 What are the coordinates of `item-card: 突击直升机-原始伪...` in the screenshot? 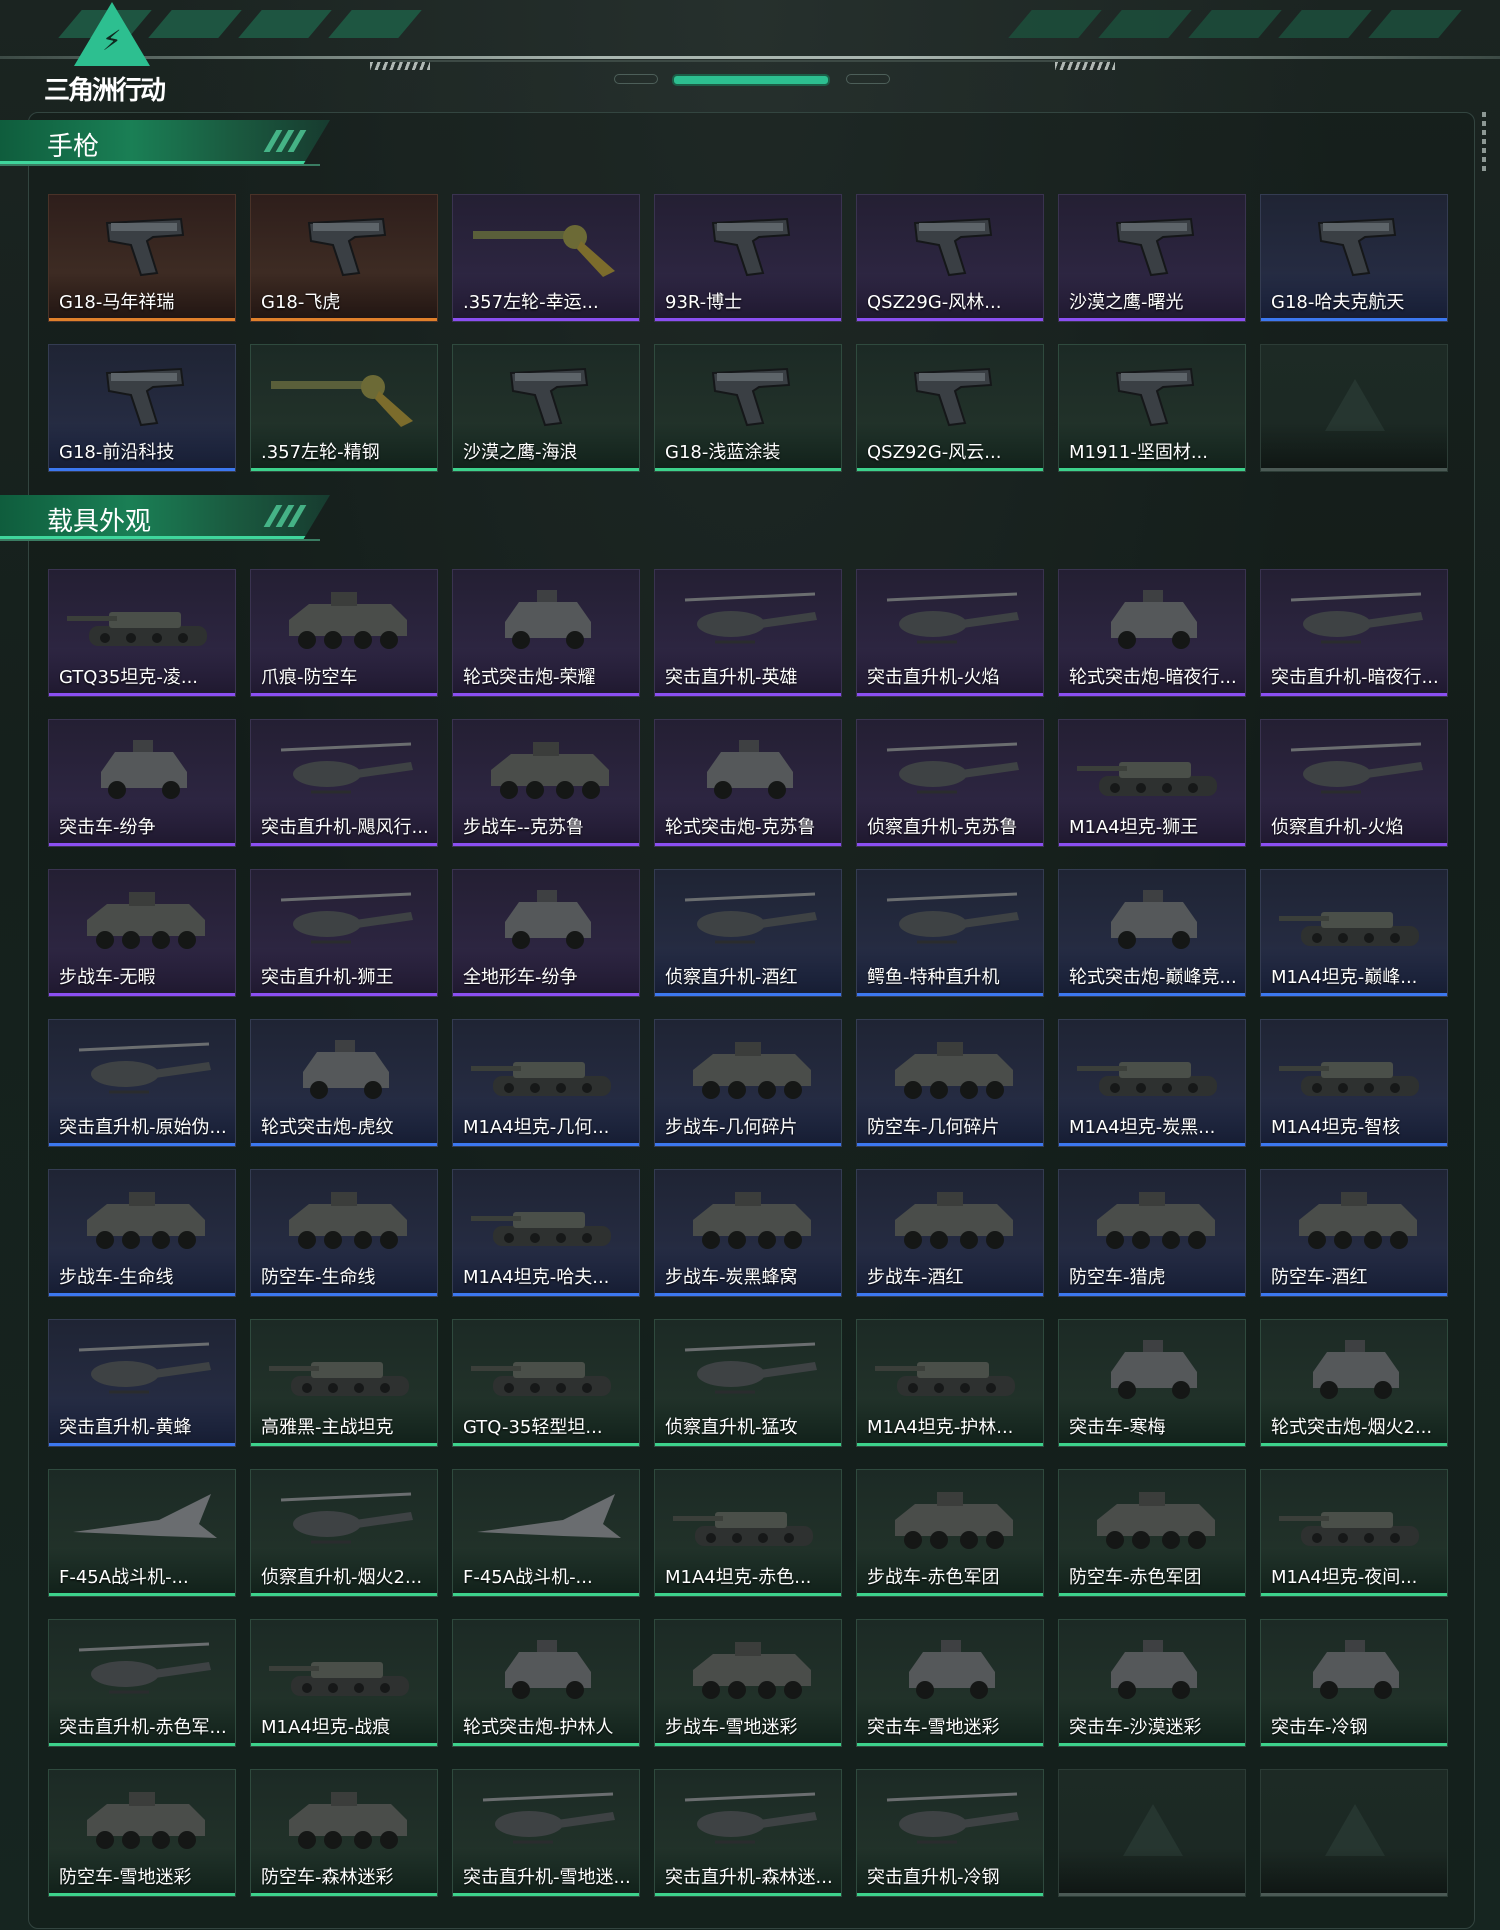 It's located at (142, 1083).